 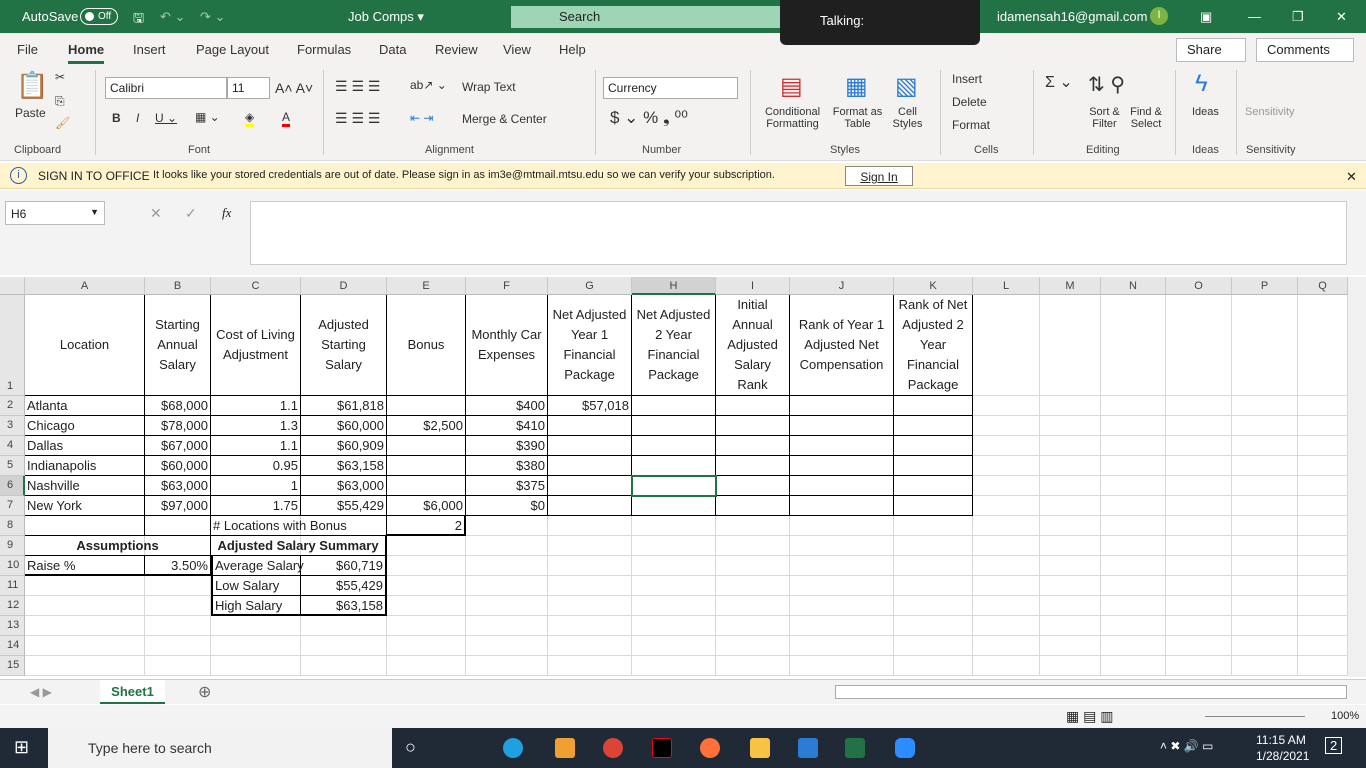 What do you see at coordinates (967, 79) in the screenshot?
I see `insert-cells-button: Insert` at bounding box center [967, 79].